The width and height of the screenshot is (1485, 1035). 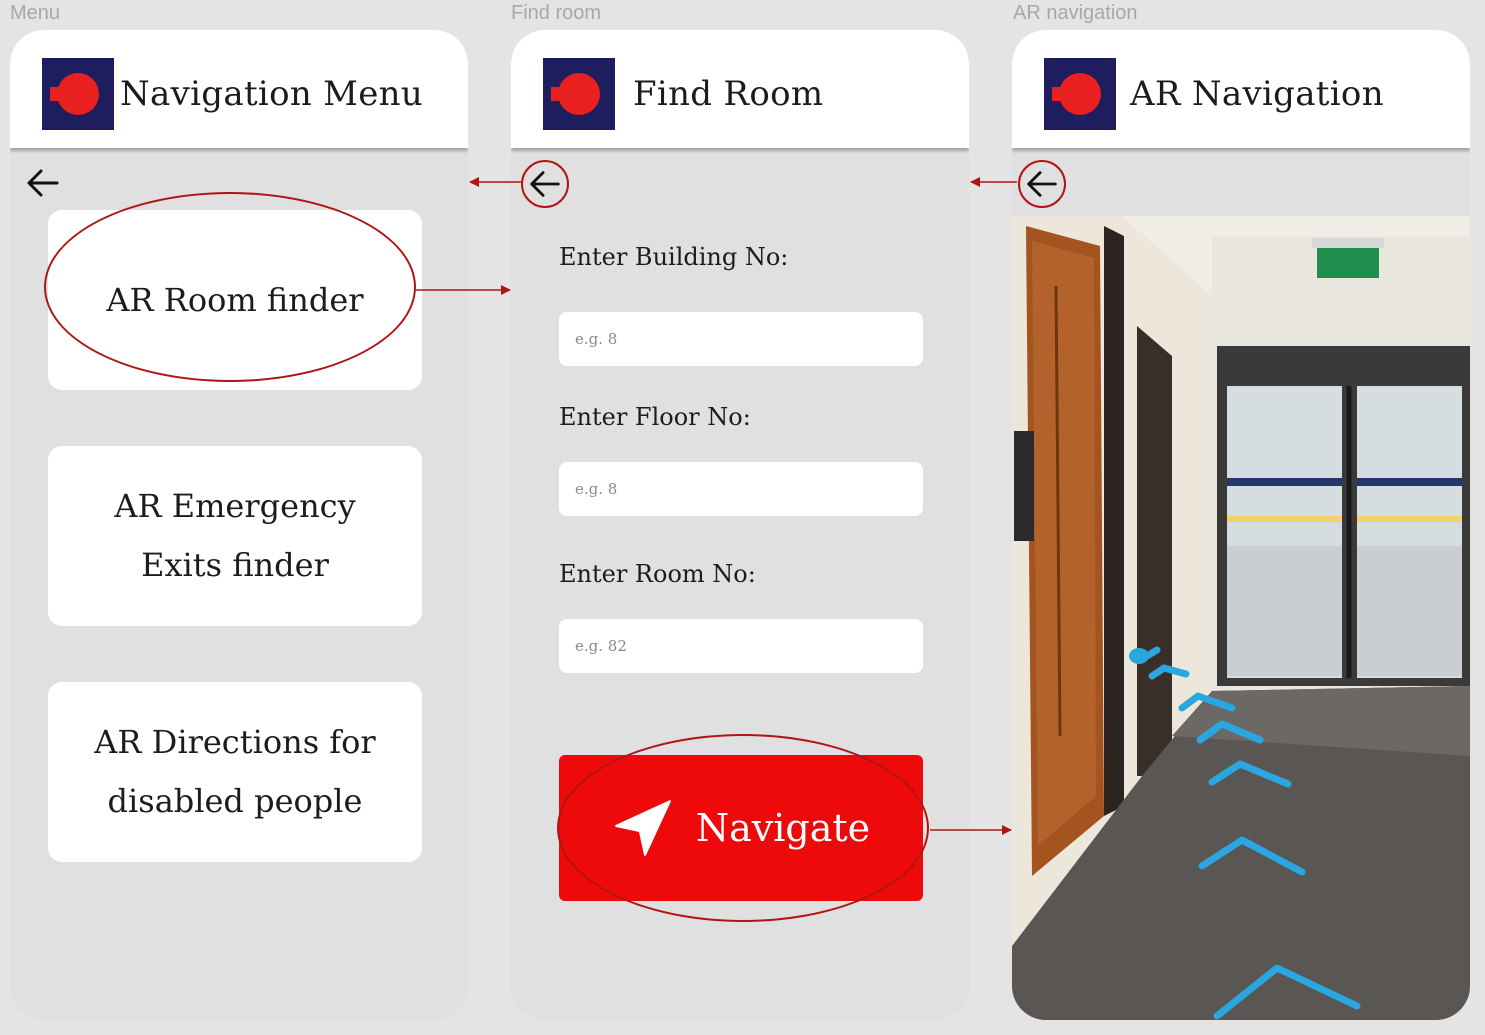 I want to click on page-title: Find Room, so click(x=728, y=94).